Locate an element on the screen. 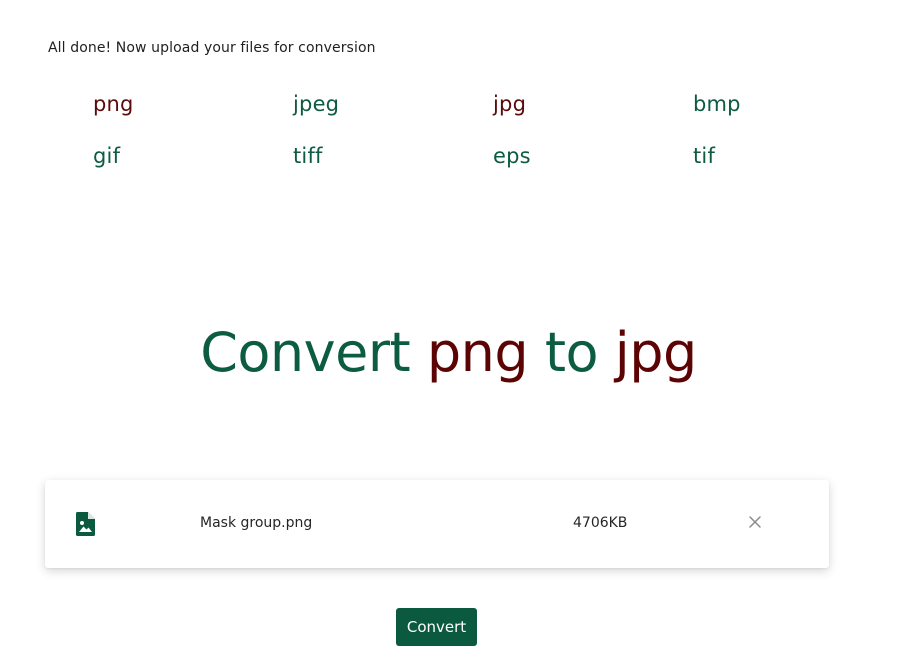 This screenshot has width=897, height=670. title-connector: to is located at coordinates (571, 352).